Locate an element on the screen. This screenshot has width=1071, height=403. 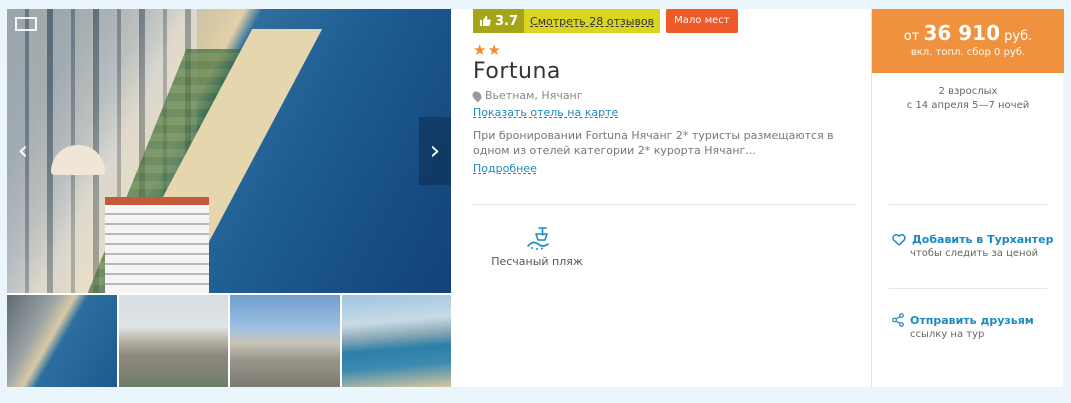
share-action-sub: ссылку на тур is located at coordinates (947, 334).